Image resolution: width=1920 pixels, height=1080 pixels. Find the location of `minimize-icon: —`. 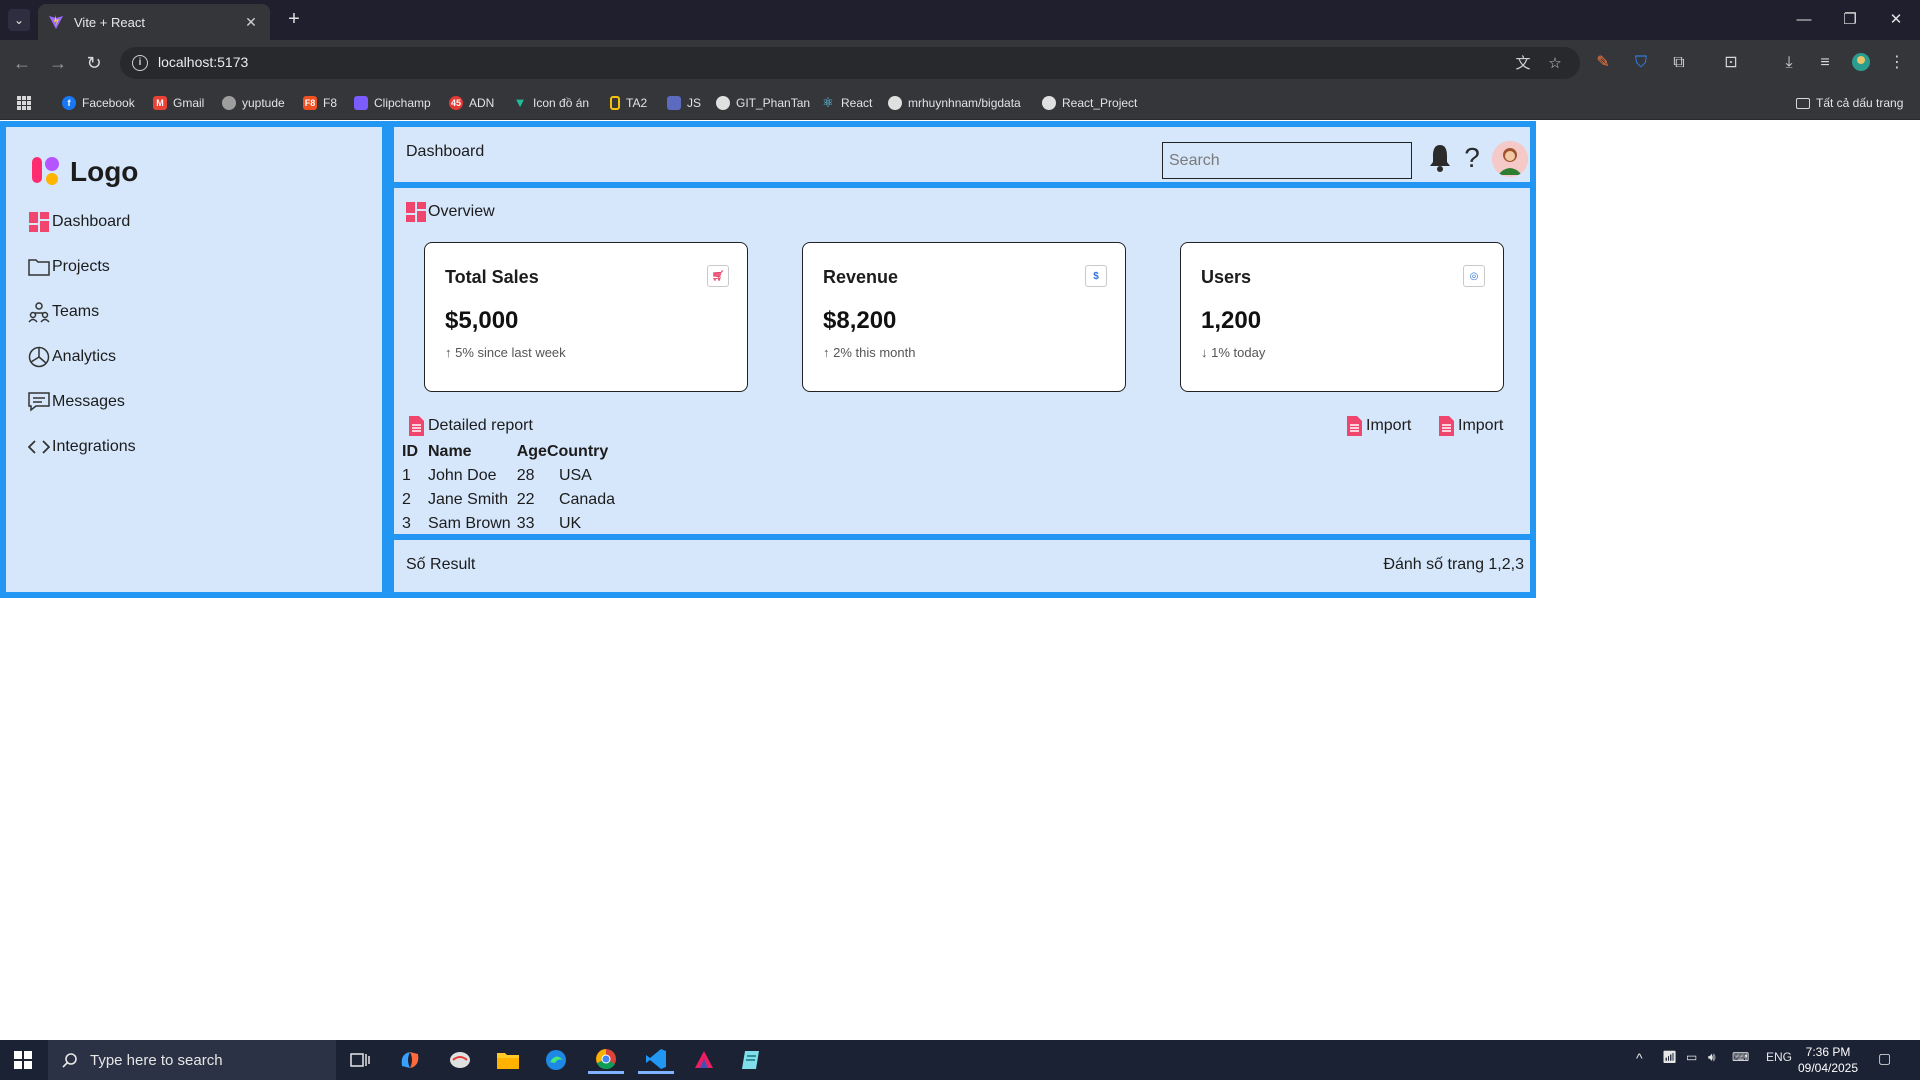

minimize-icon: — is located at coordinates (1804, 20).